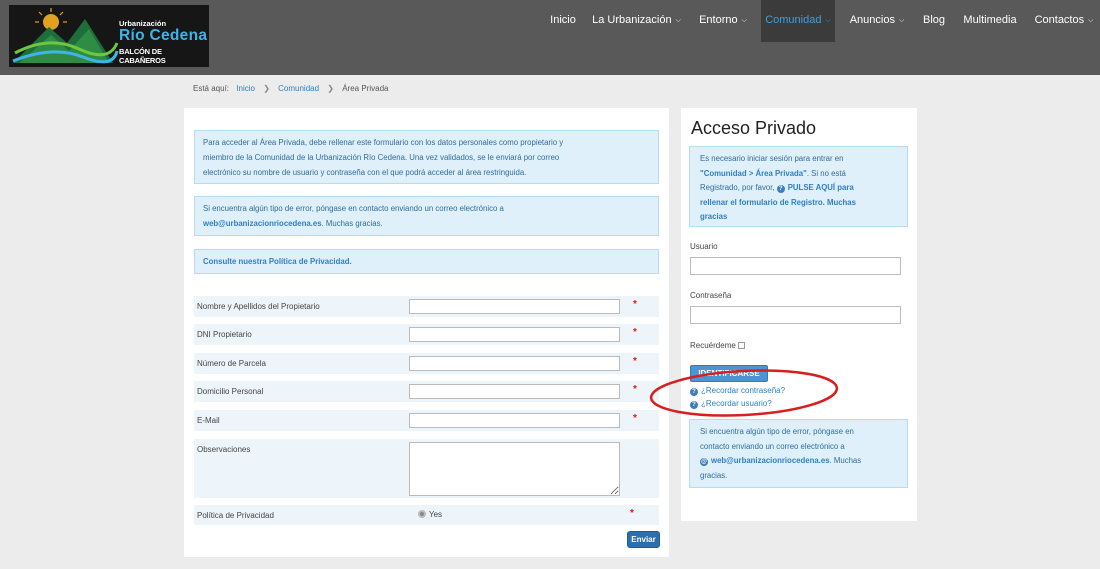  I want to click on logo-line-2: Río Cedena, so click(163, 35).